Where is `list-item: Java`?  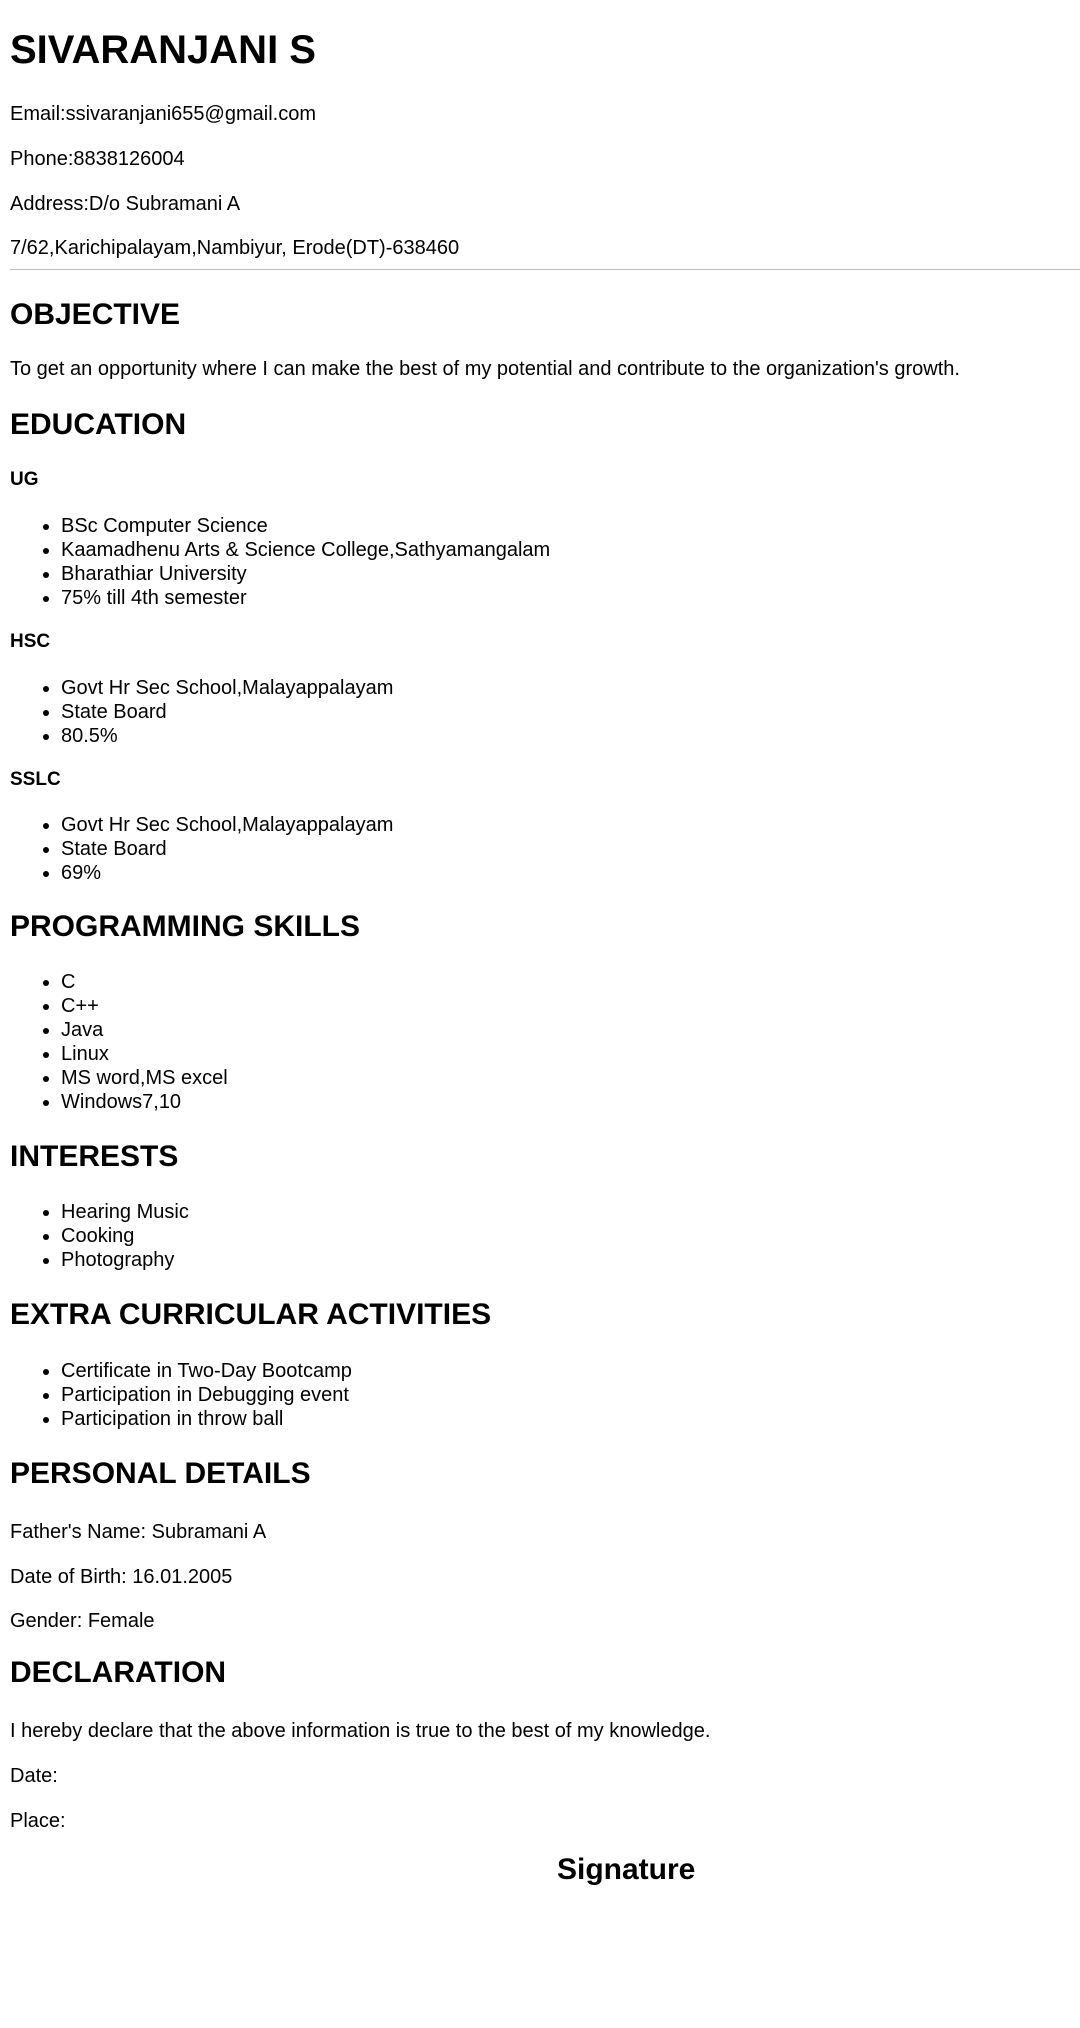 list-item: Java is located at coordinates (119, 1030).